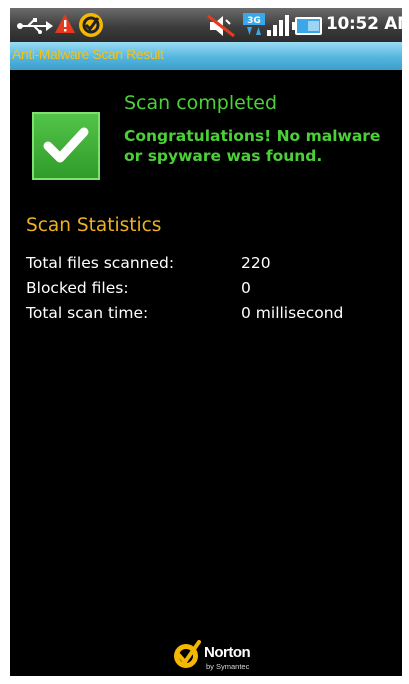 This screenshot has height=684, width=409. I want to click on warning-icon, so click(65, 23).